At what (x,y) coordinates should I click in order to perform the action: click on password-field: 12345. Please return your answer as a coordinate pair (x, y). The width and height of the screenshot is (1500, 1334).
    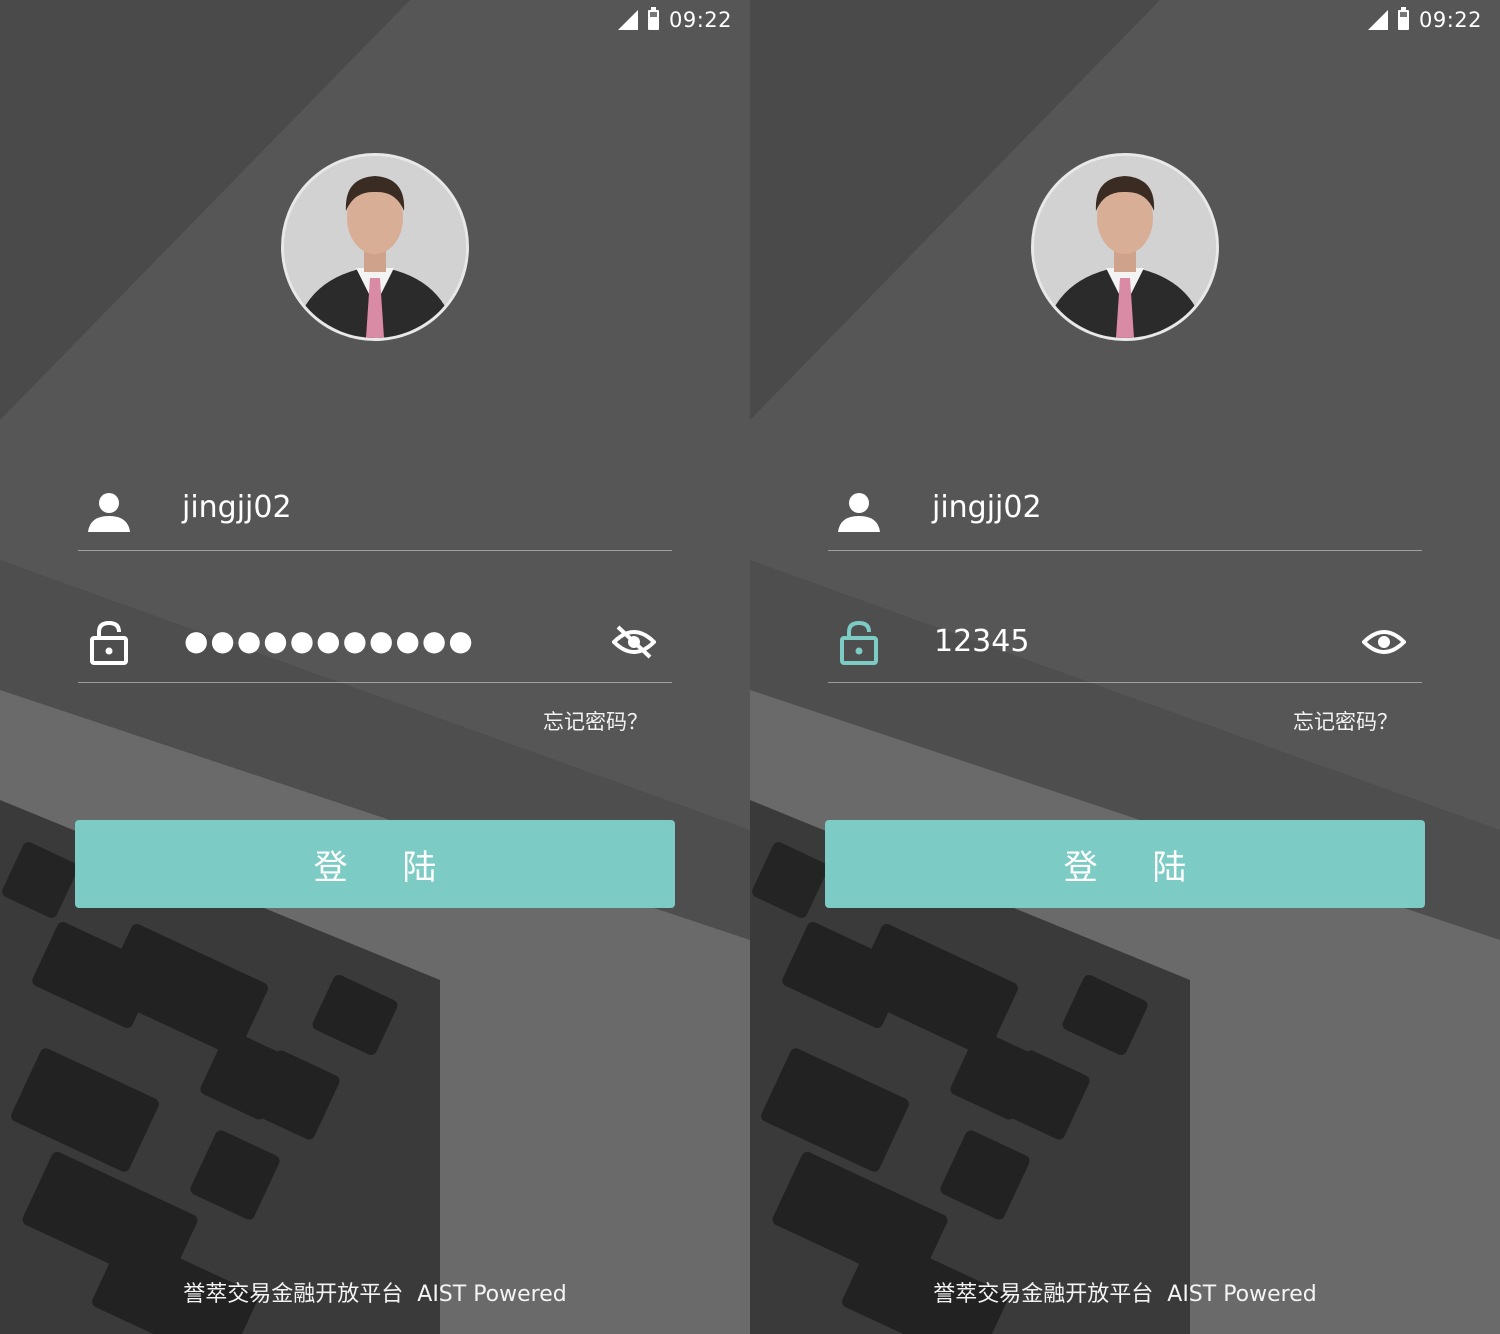
    Looking at the image, I should click on (1125, 642).